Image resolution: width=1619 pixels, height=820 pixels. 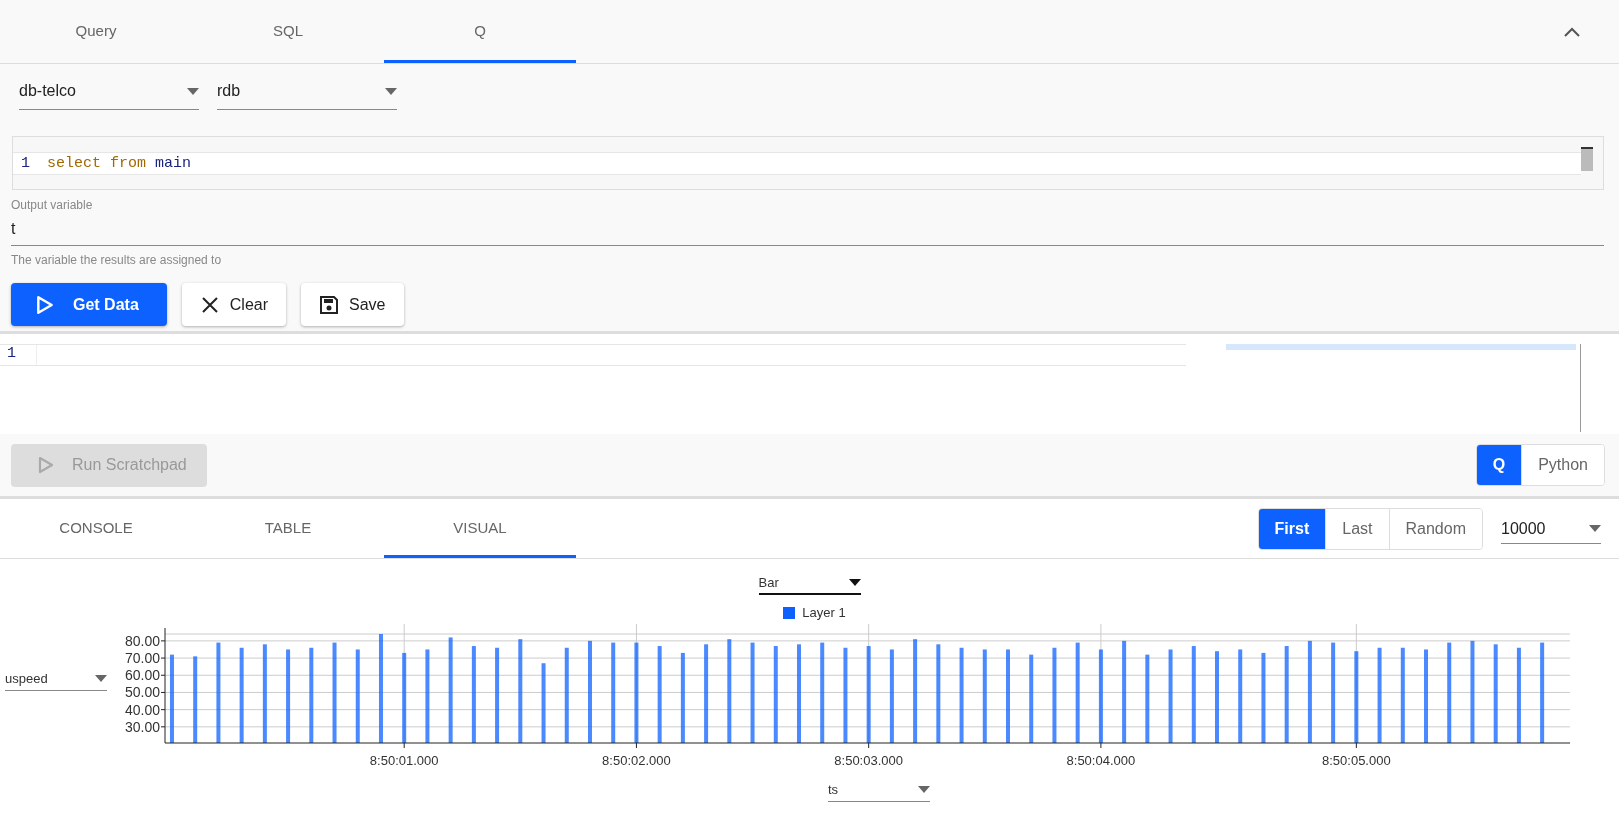 What do you see at coordinates (1499, 465) in the screenshot?
I see `language-toggle: Q` at bounding box center [1499, 465].